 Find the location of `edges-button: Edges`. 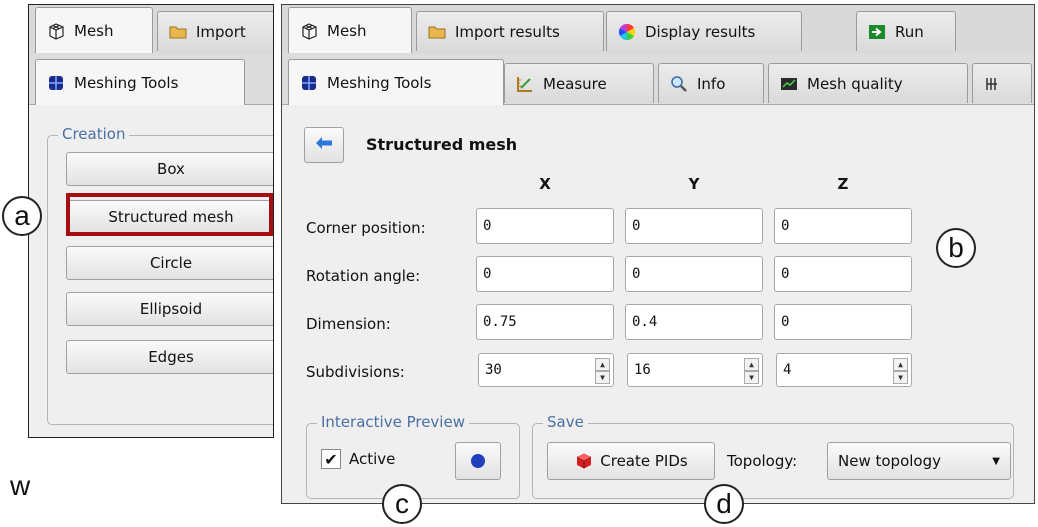

edges-button: Edges is located at coordinates (169, 357).